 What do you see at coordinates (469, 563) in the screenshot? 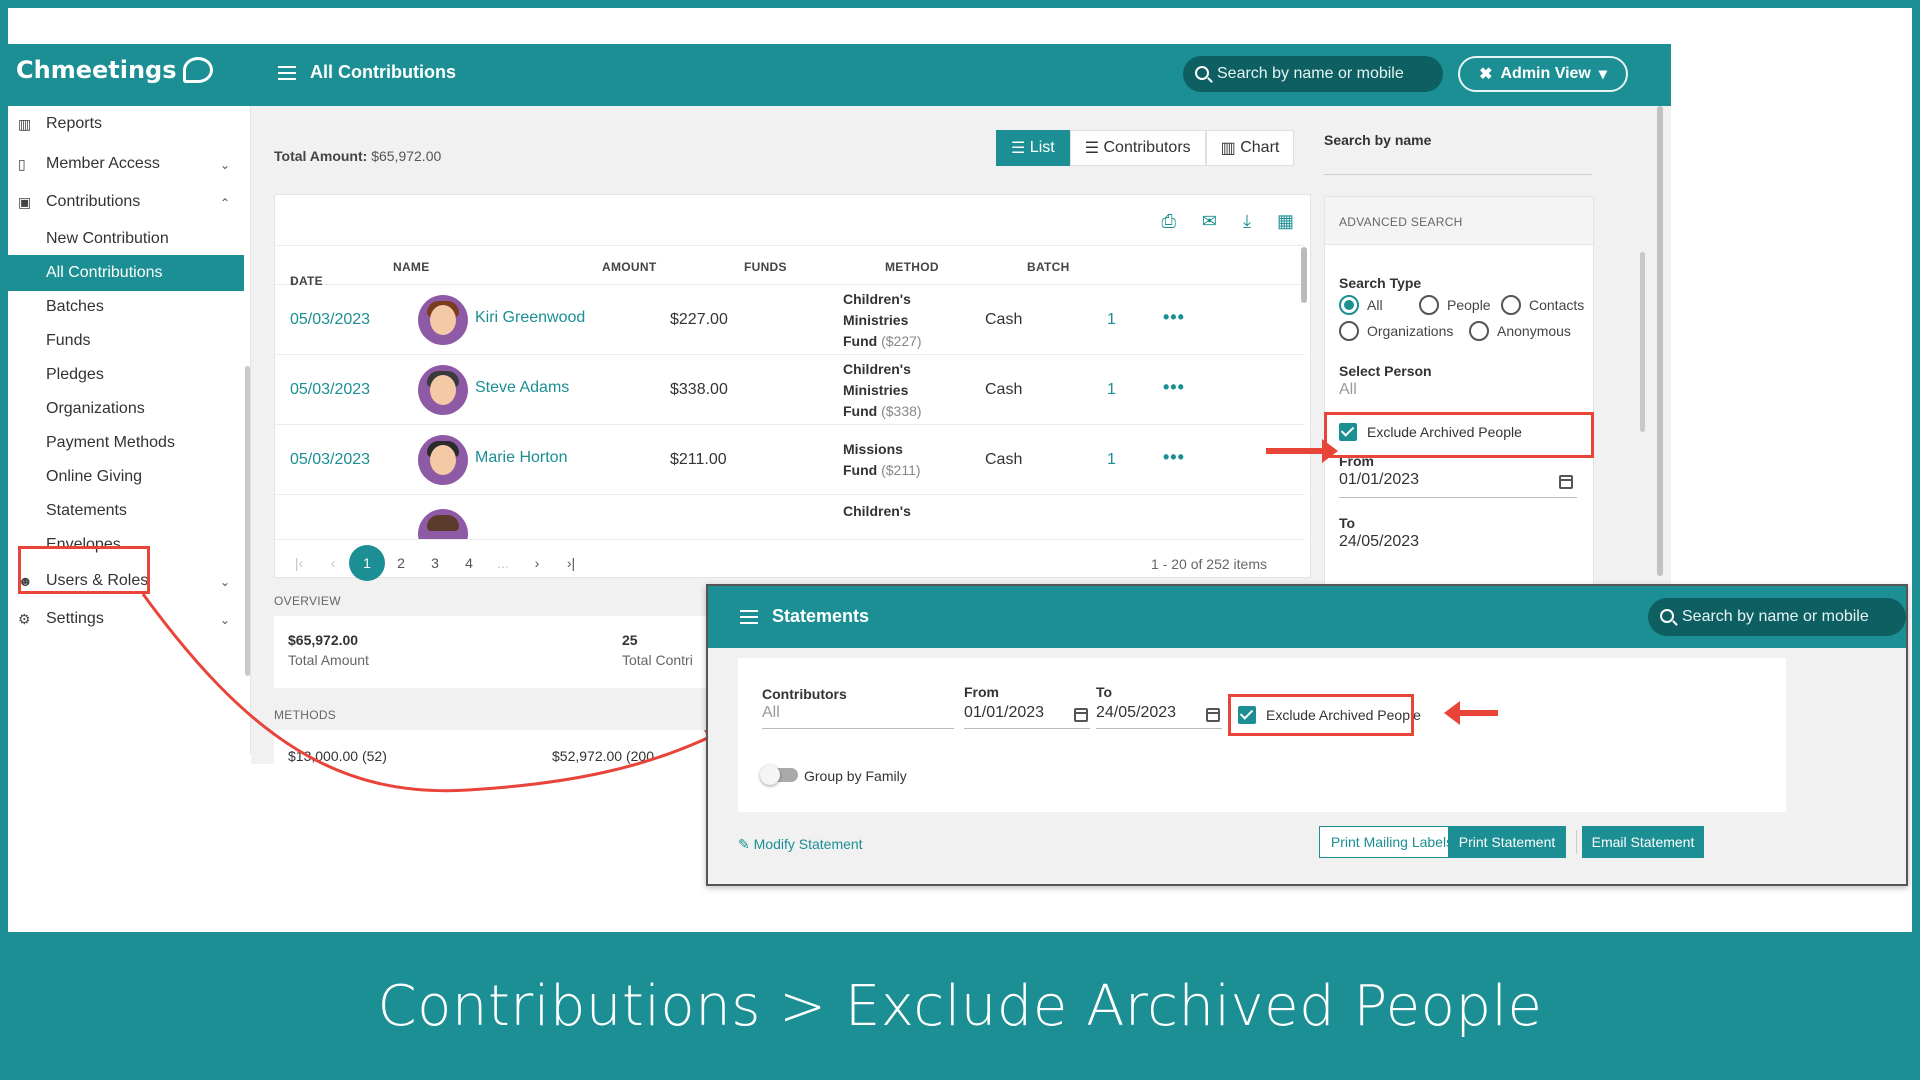
I see `page-4: 4` at bounding box center [469, 563].